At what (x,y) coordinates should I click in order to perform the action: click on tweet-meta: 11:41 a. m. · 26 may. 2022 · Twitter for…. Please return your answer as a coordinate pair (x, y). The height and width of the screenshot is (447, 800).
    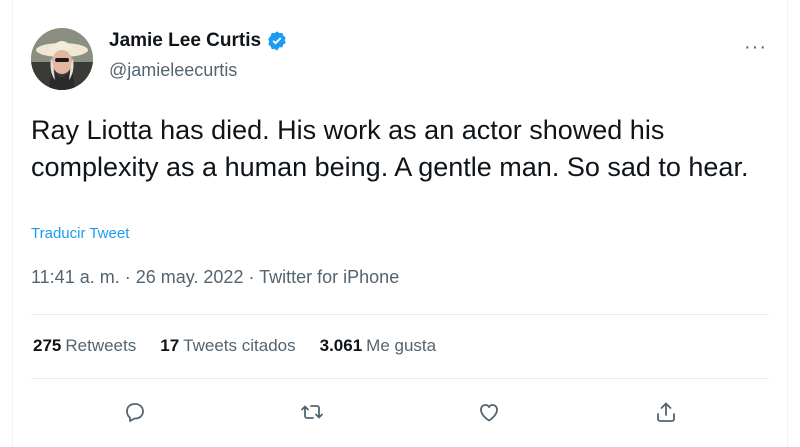
    Looking at the image, I should click on (215, 277).